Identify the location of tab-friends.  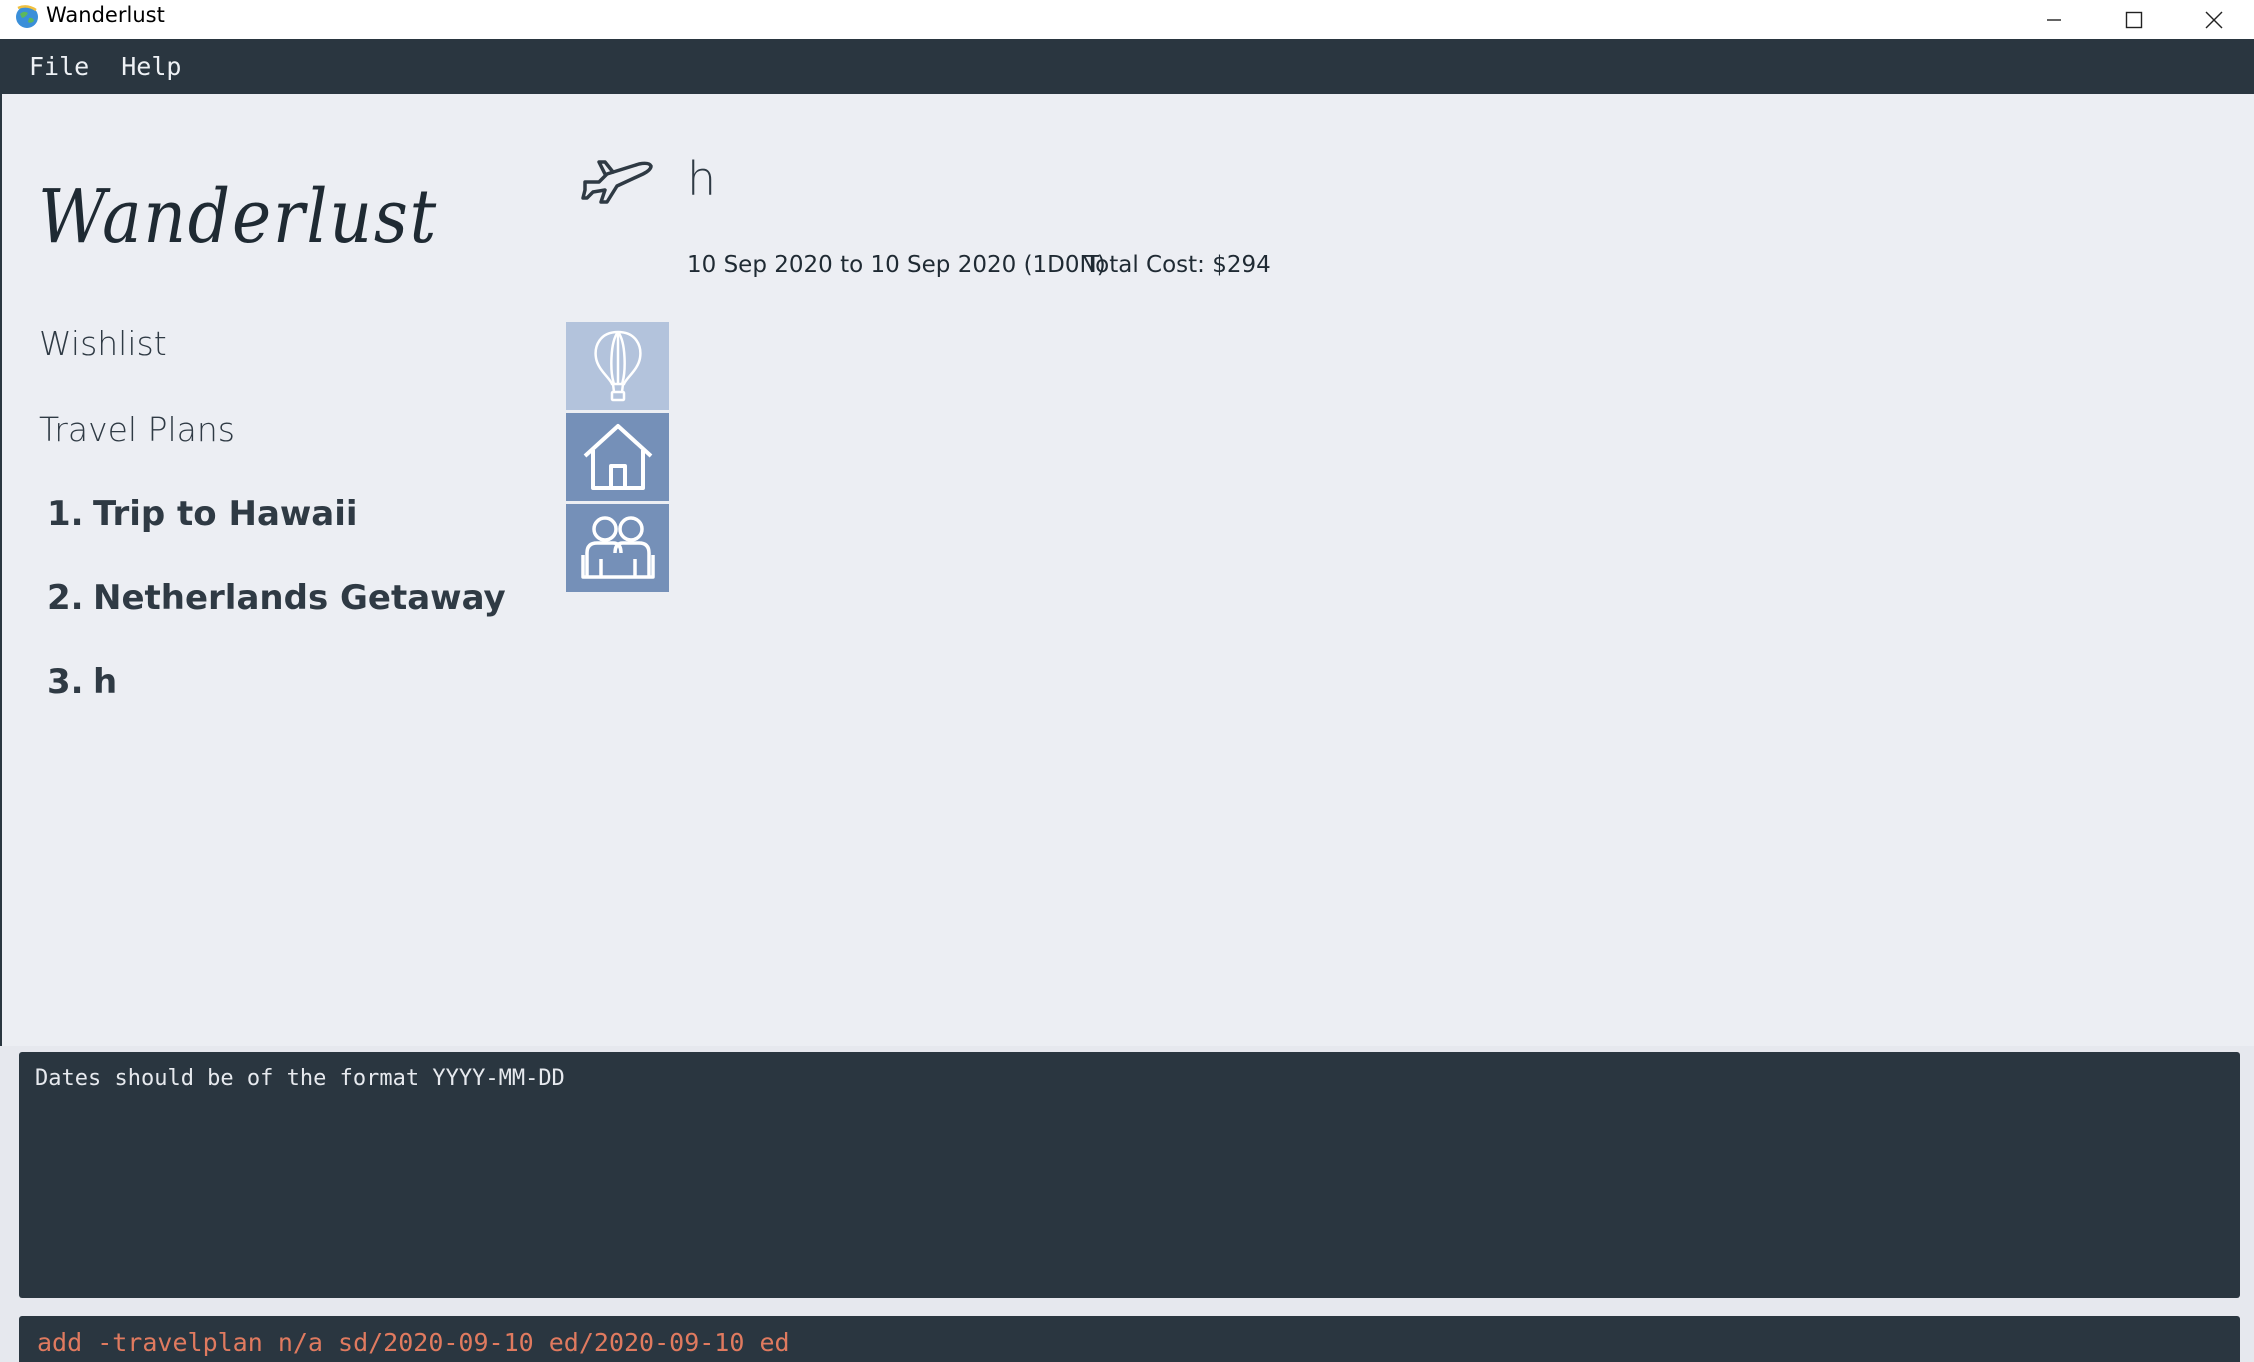
(617, 548).